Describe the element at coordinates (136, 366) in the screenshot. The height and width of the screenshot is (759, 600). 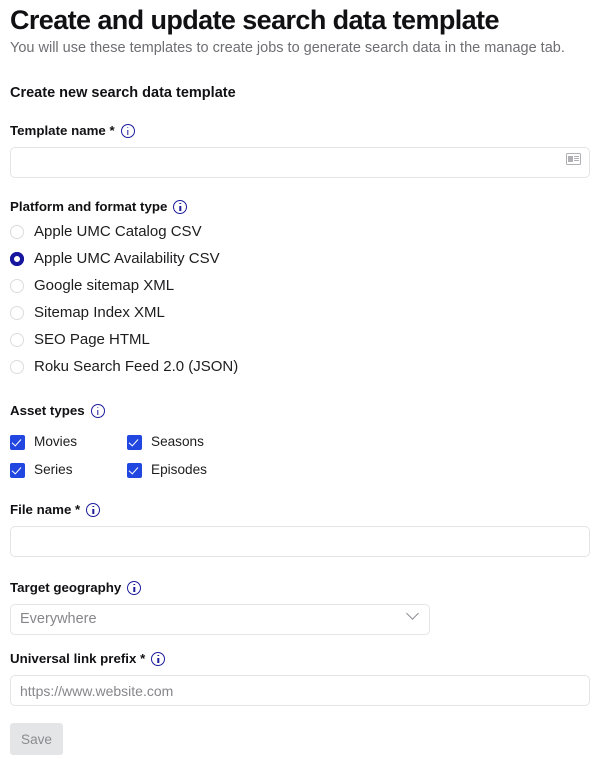
I see `radio-label: Roku Search Feed 2.0 (JSON)` at that location.